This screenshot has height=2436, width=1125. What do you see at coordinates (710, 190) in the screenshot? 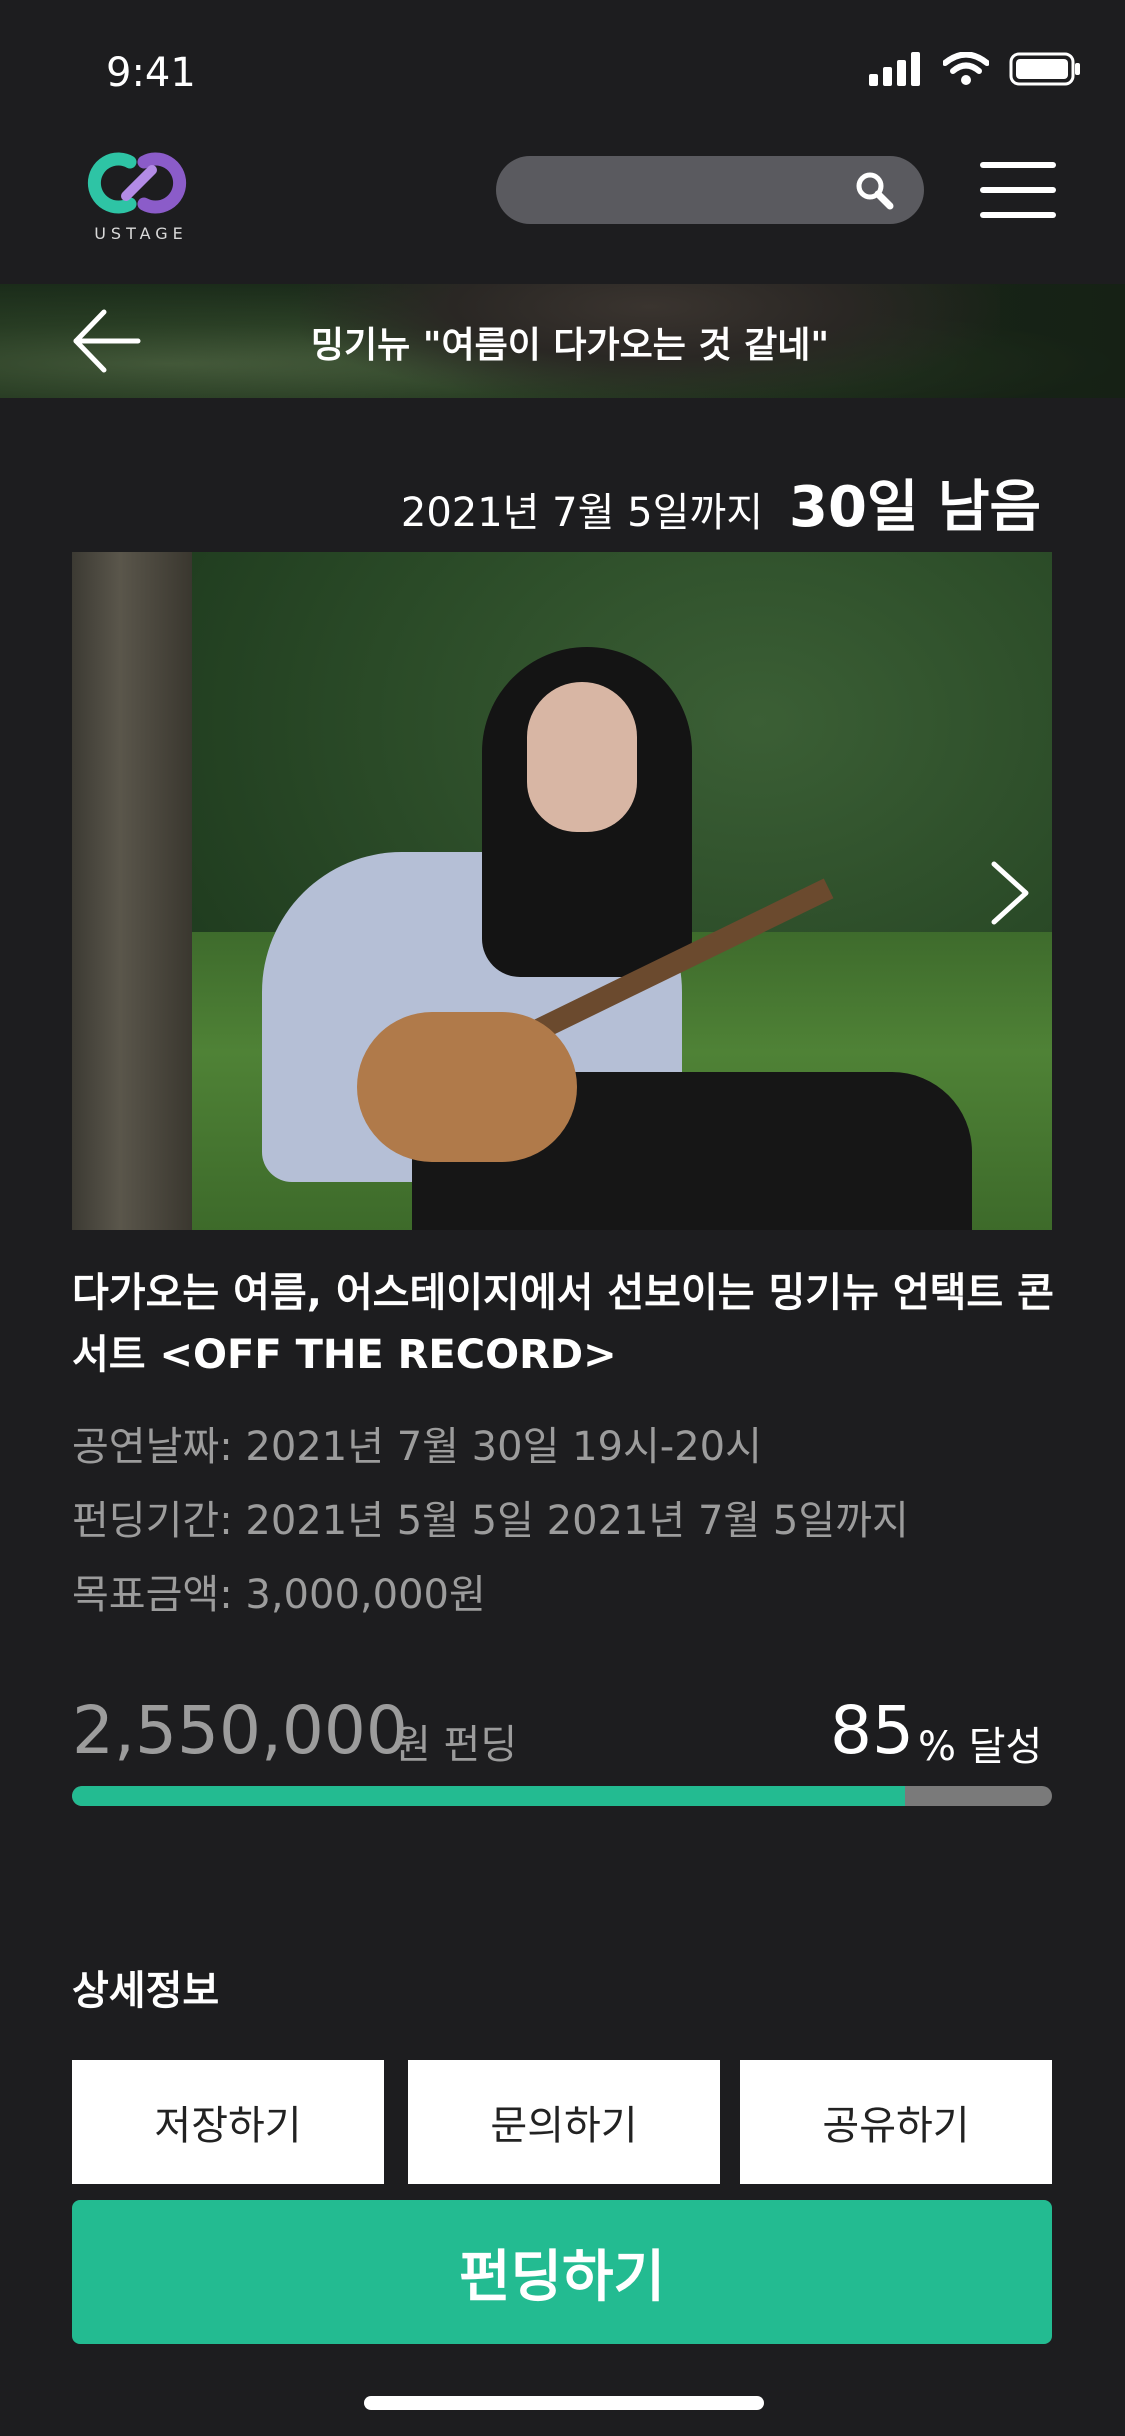
I see `search-input` at bounding box center [710, 190].